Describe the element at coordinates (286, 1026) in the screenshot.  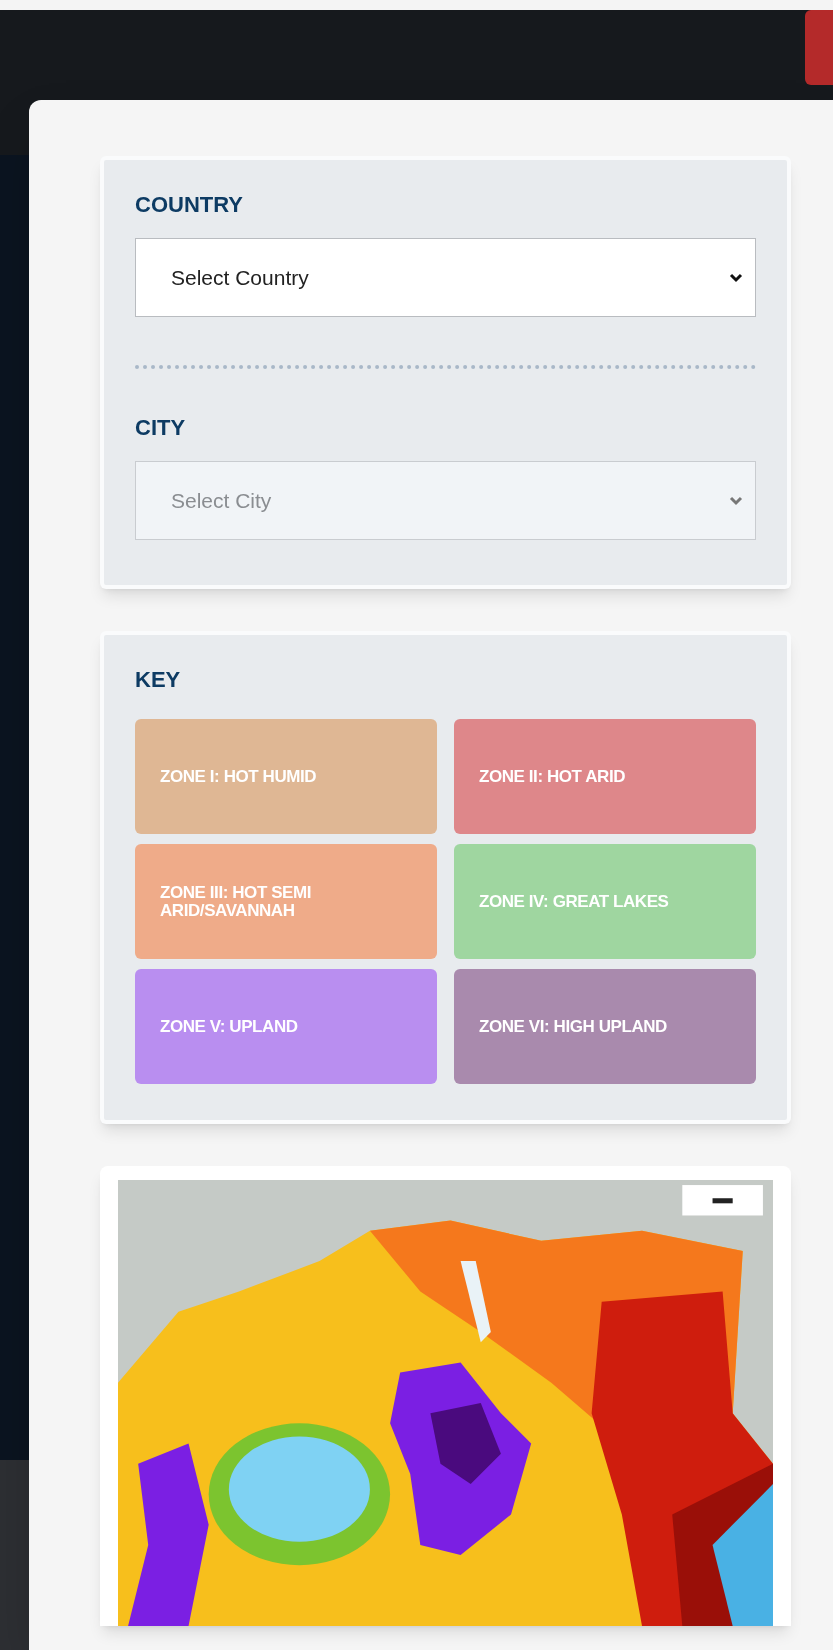
I see `zone-tile: ZONE V: UPLAND` at that location.